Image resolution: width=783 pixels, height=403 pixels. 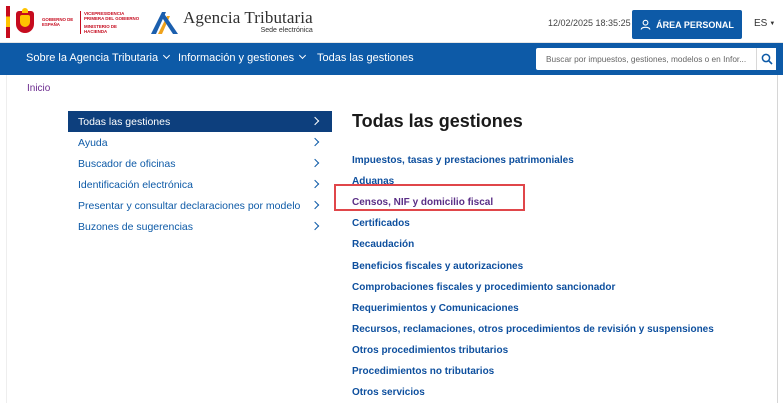 I want to click on site-subtitle: Sede electrónica, so click(x=286, y=30).